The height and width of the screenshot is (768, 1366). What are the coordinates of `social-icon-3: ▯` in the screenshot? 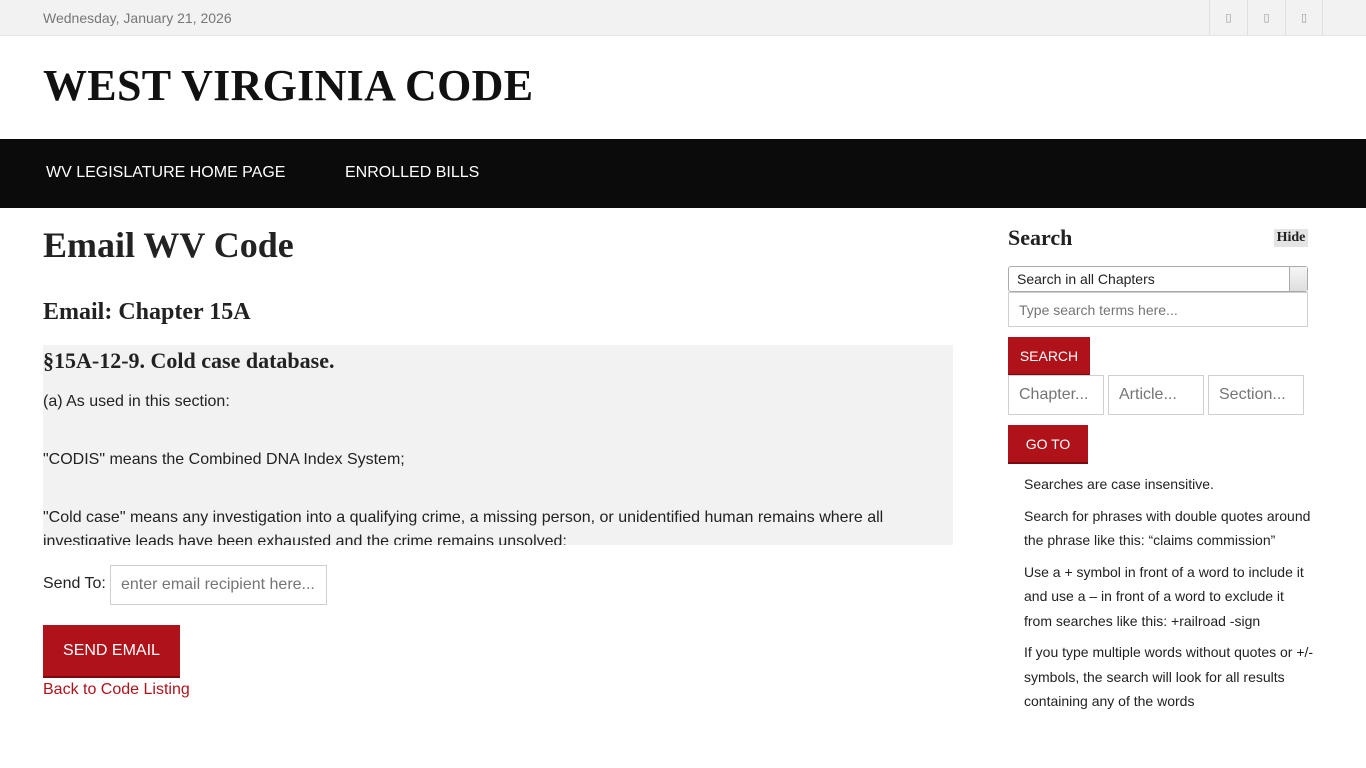 It's located at (1304, 17).